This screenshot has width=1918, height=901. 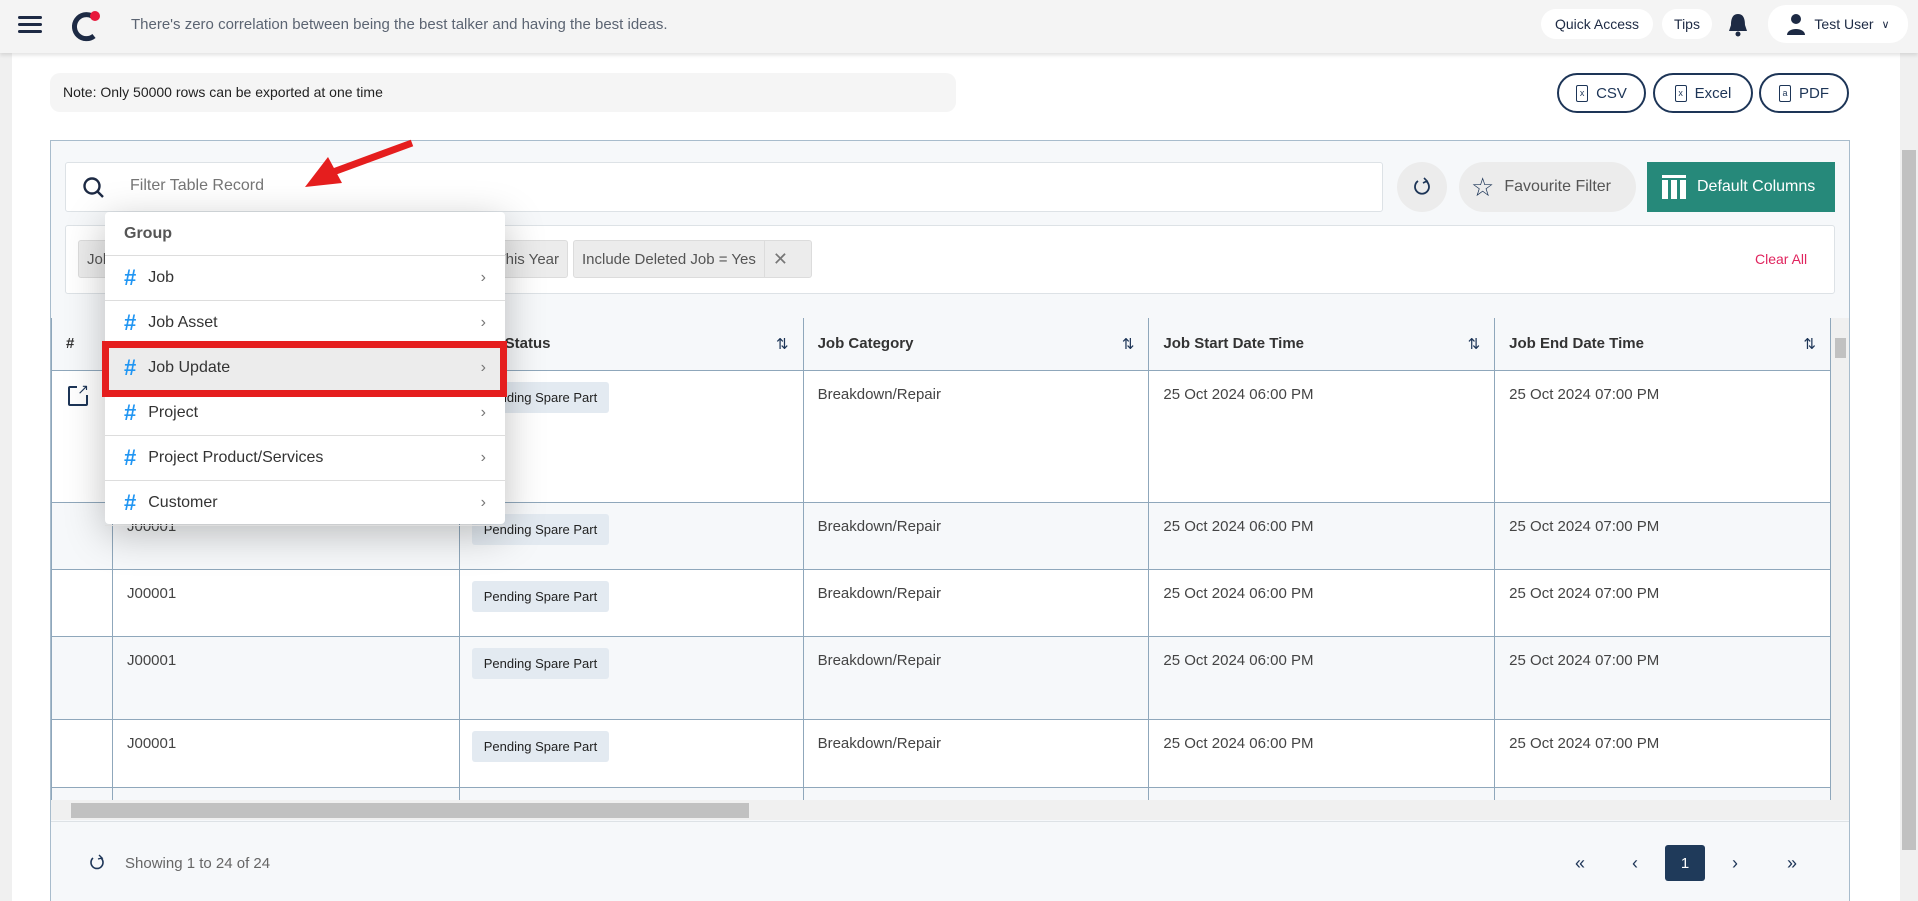 What do you see at coordinates (1322, 344) in the screenshot?
I see `column-header-start: Job Start Date Time ⇅` at bounding box center [1322, 344].